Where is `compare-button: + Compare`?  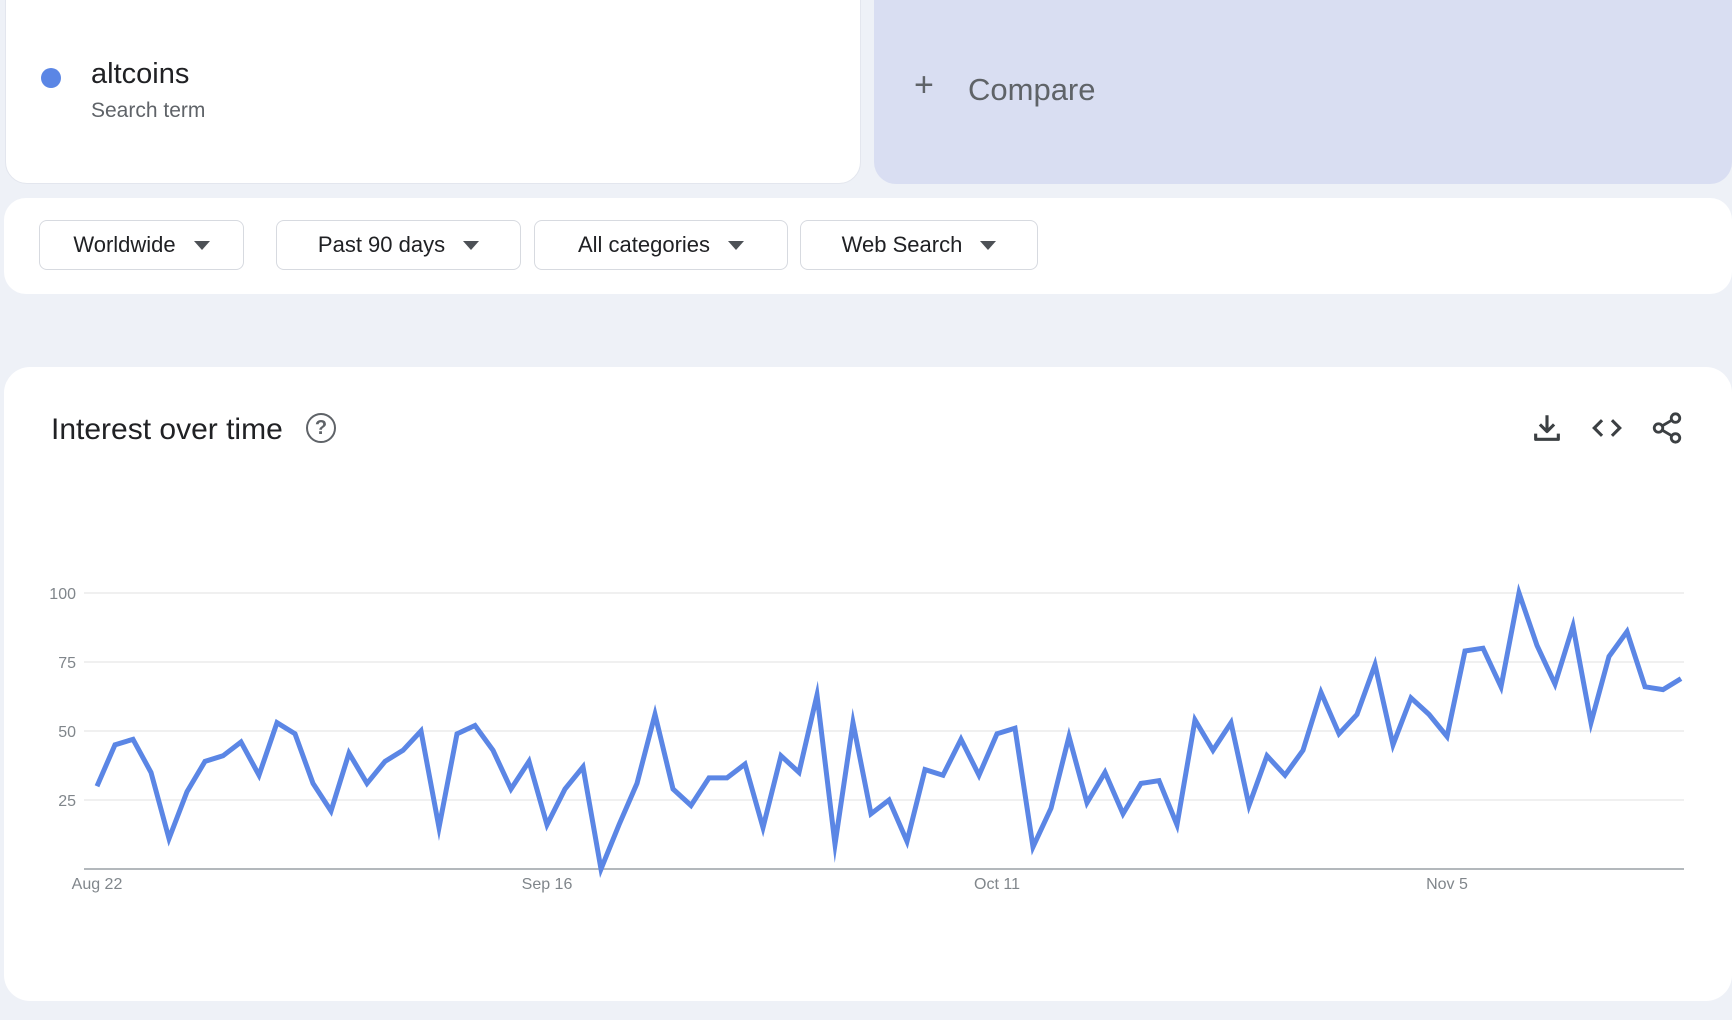 compare-button: + Compare is located at coordinates (1303, 92).